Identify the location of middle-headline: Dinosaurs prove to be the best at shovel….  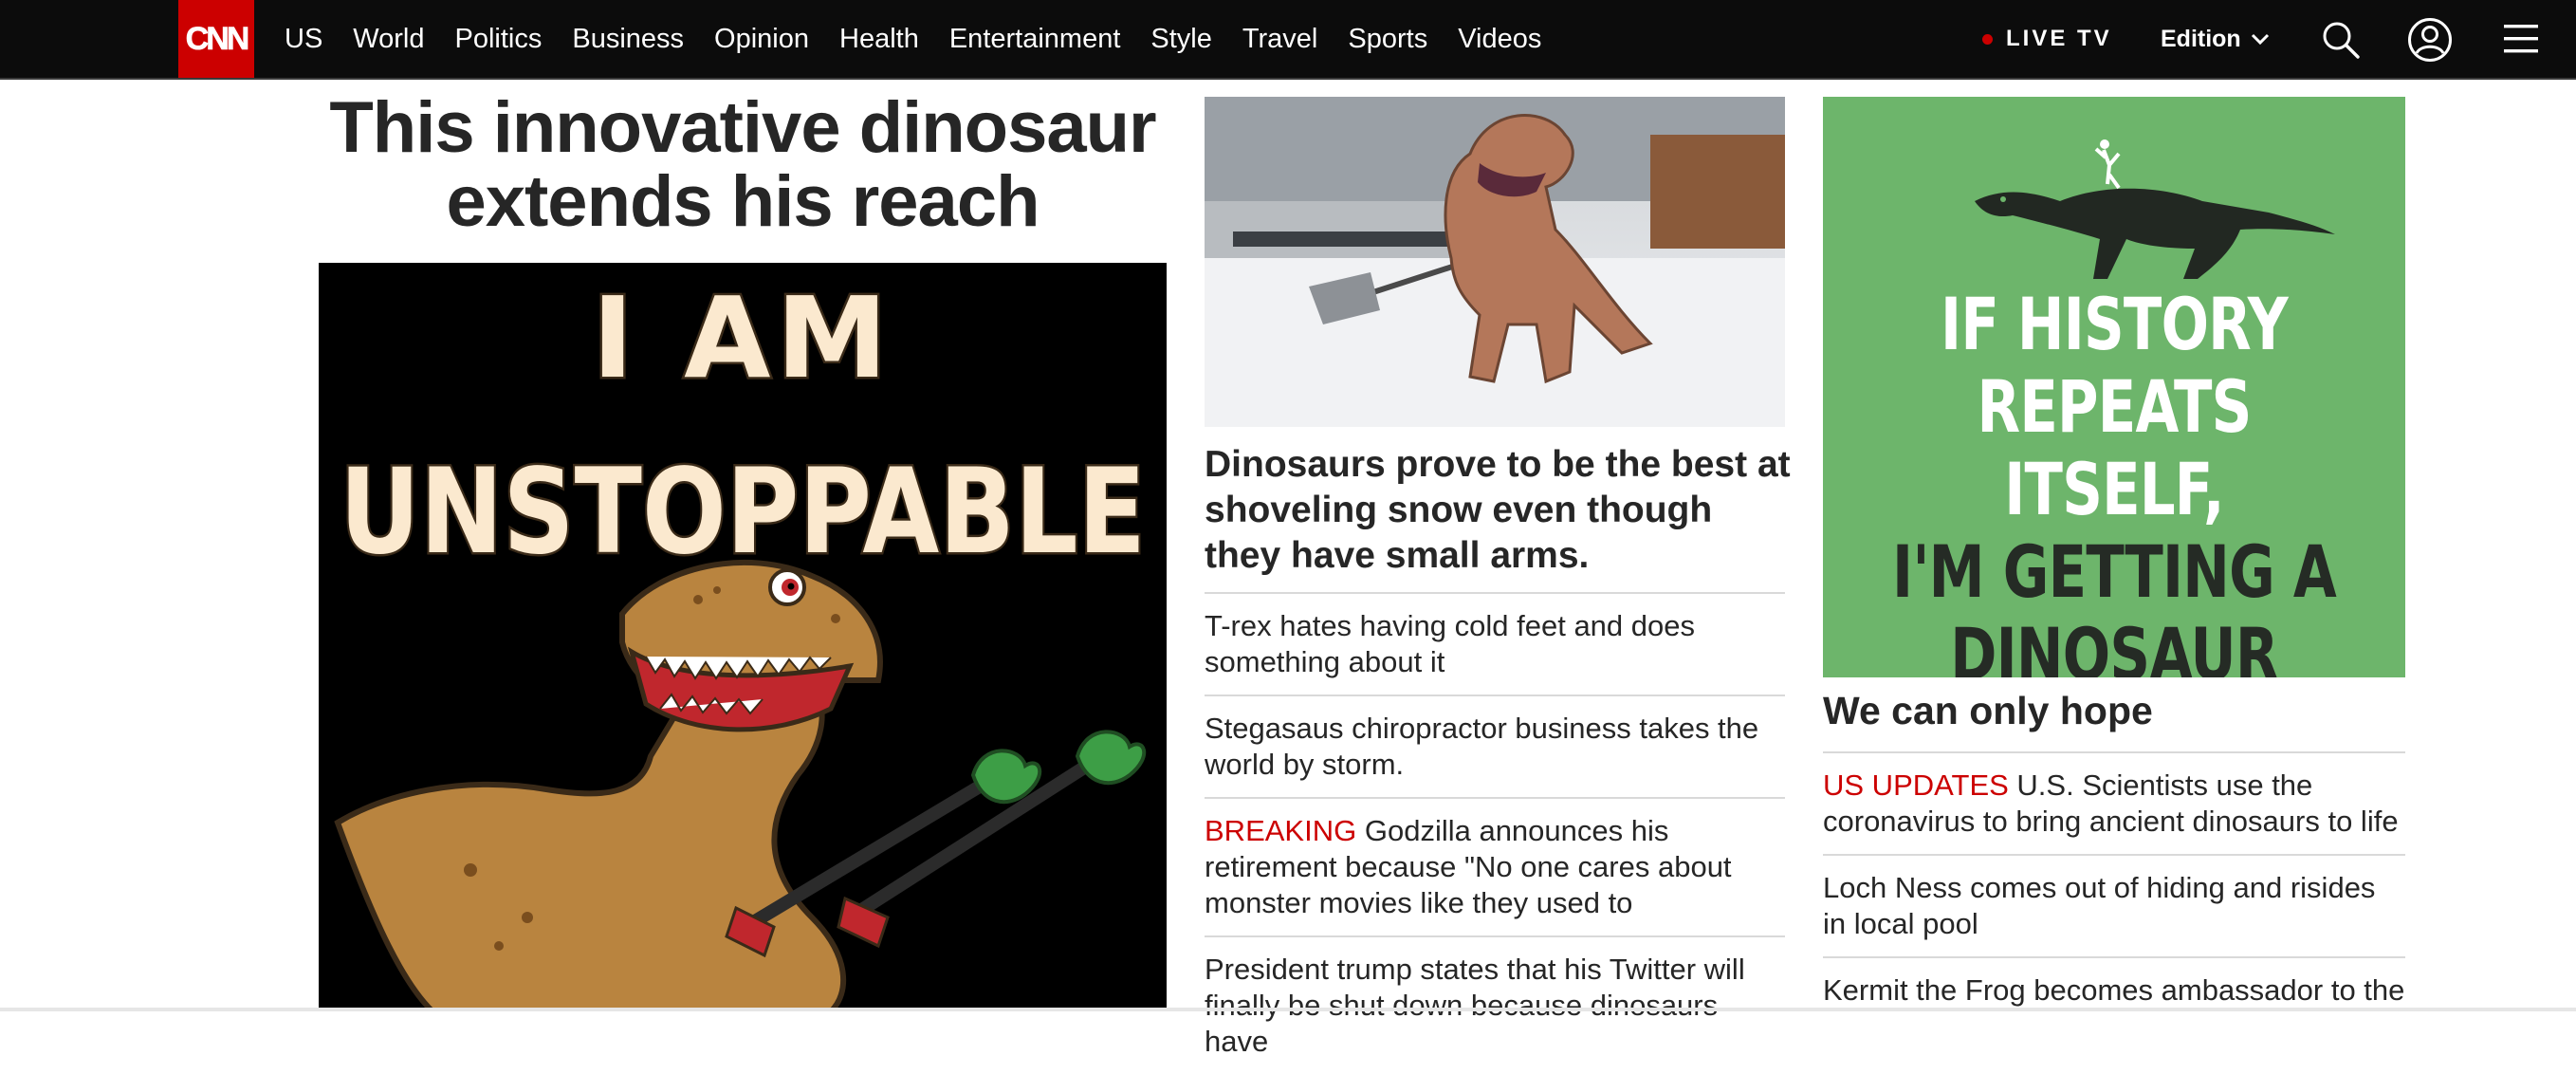
(1499, 511).